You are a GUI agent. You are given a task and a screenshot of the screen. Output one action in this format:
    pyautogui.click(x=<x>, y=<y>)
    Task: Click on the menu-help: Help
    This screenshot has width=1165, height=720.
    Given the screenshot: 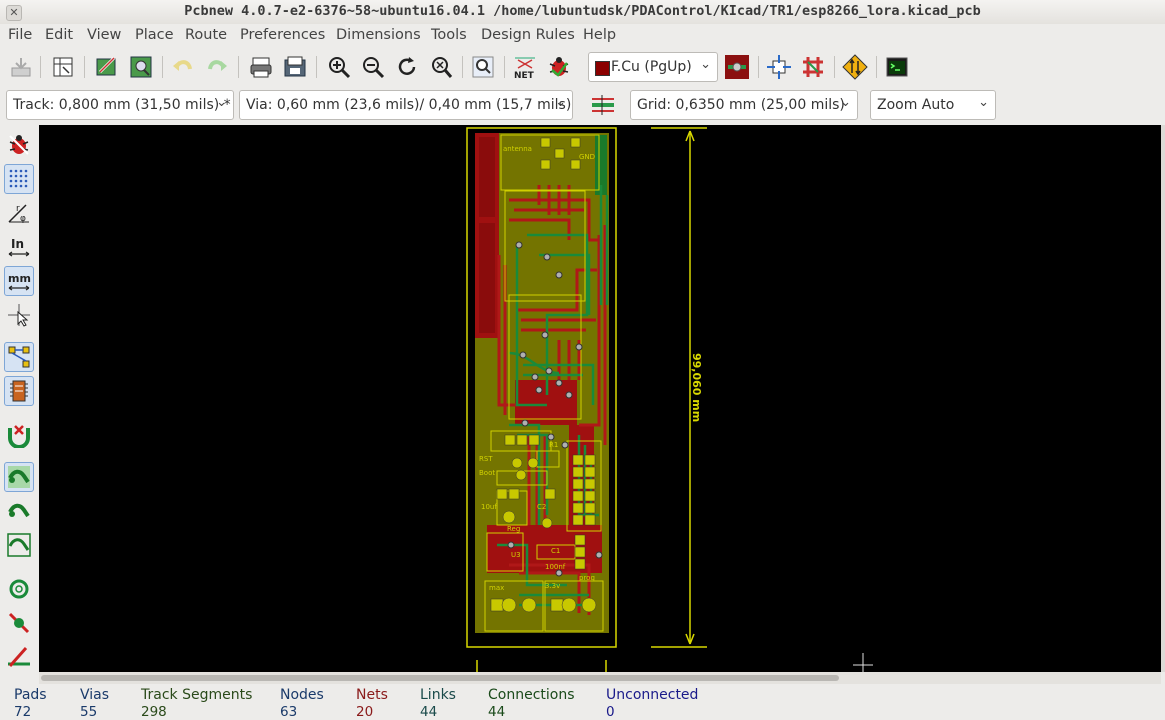 What is the action you would take?
    pyautogui.click(x=599, y=35)
    